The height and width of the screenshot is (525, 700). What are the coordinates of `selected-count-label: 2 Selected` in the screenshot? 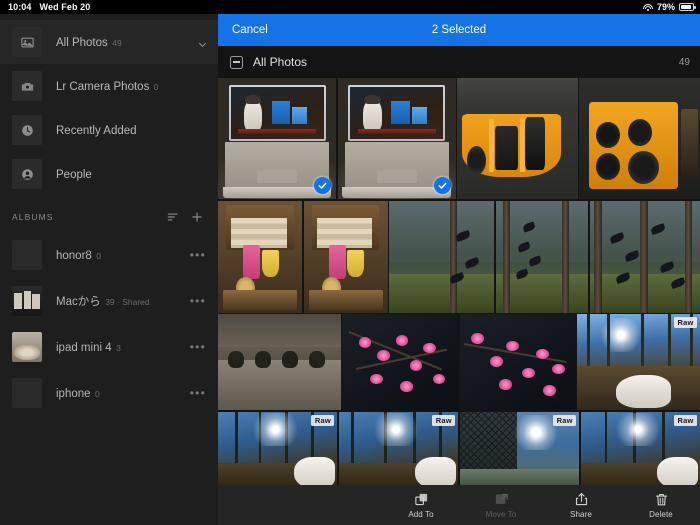 It's located at (459, 30).